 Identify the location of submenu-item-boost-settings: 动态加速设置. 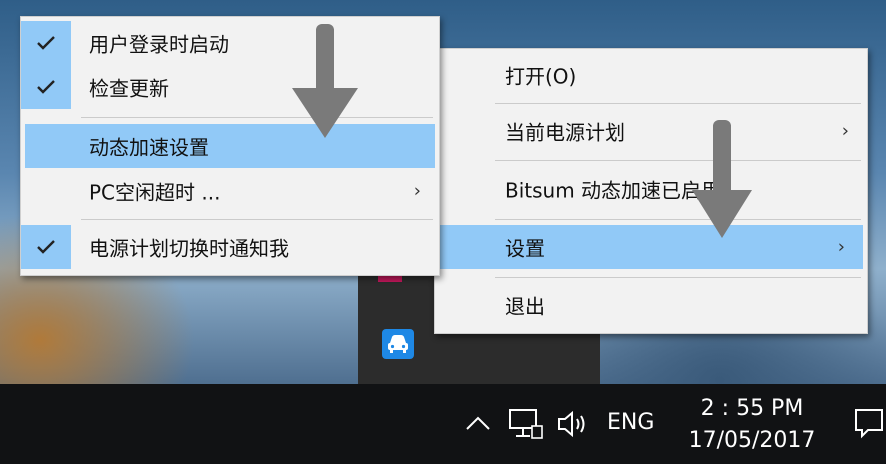
(230, 146).